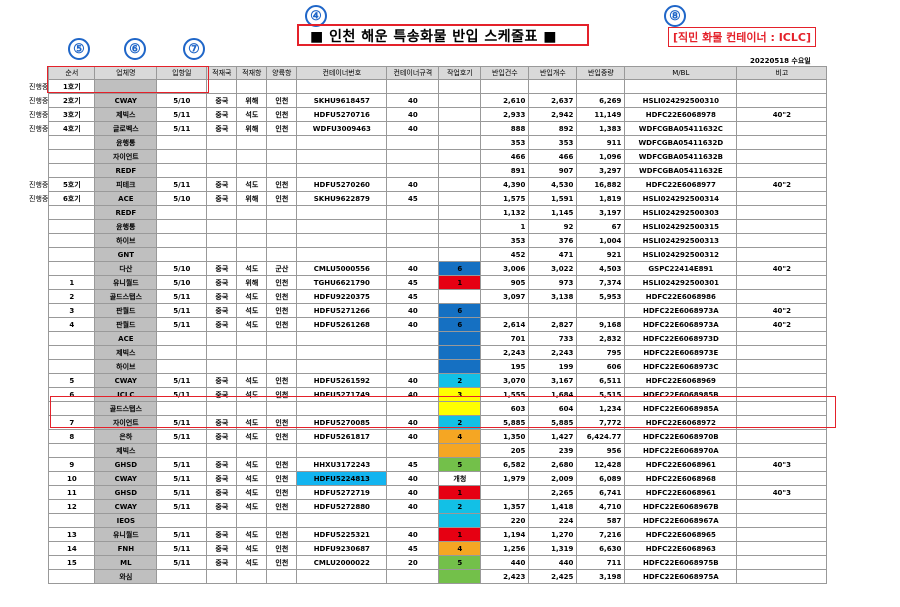 This screenshot has height=607, width=900. What do you see at coordinates (742, 37) in the screenshot?
I see `direct-cargo-note: [직민 화물 컨테이너 : ICLC]` at bounding box center [742, 37].